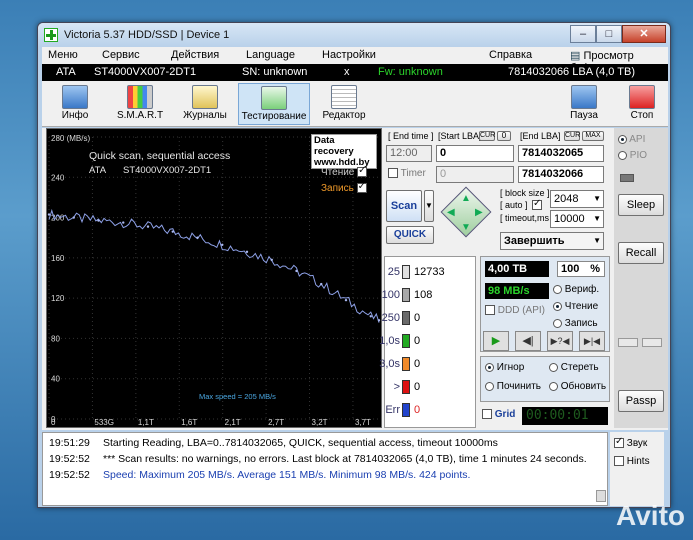 Image resolution: width=693 pixels, height=540 pixels. I want to click on menu-main: Меню, so click(63, 55).